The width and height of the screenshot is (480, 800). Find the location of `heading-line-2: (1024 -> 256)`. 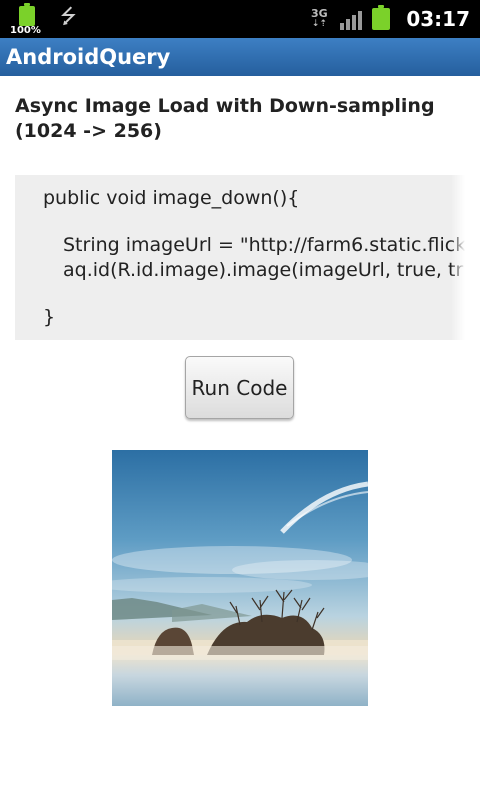

heading-line-2: (1024 -> 256) is located at coordinates (88, 131).